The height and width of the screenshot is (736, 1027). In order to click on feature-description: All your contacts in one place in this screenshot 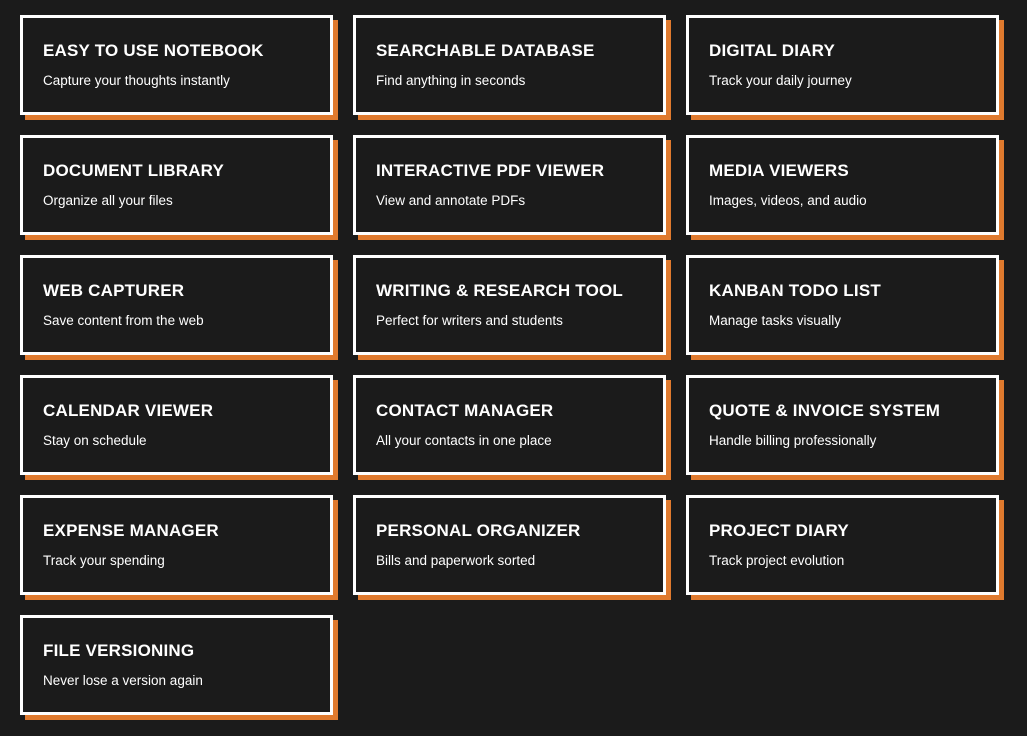, I will do `click(464, 440)`.